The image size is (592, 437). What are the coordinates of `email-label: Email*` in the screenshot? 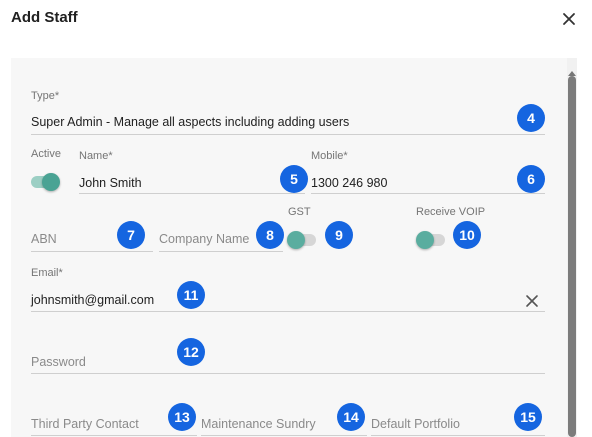 It's located at (47, 273).